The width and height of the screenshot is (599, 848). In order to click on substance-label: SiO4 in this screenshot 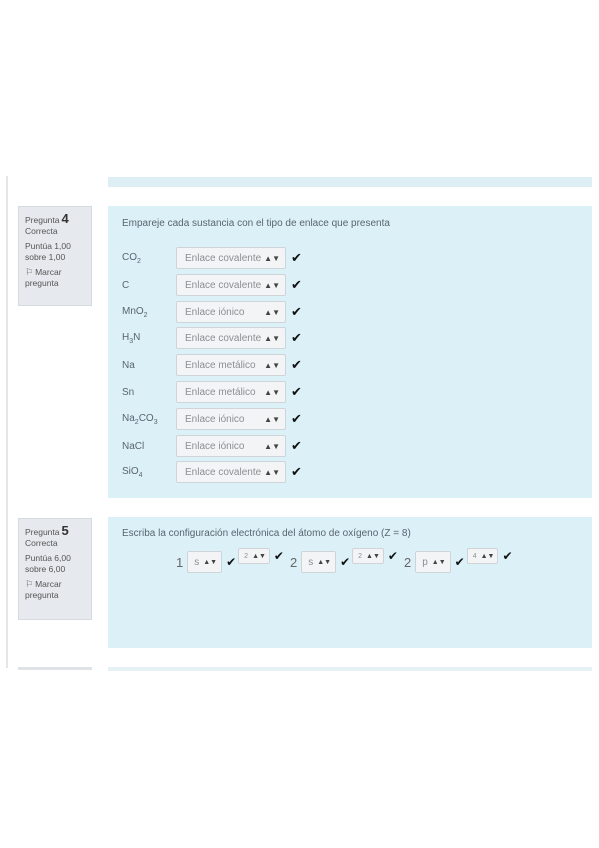, I will do `click(132, 472)`.